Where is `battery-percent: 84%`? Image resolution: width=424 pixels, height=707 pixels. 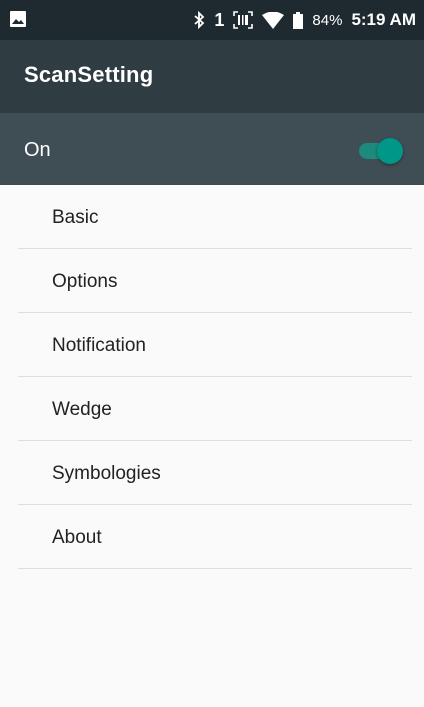 battery-percent: 84% is located at coordinates (327, 20).